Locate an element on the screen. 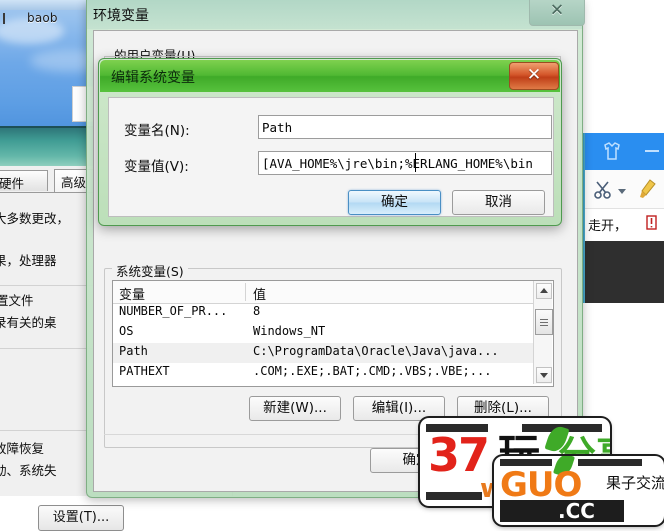  env-titlebar is located at coordinates (334, 14).